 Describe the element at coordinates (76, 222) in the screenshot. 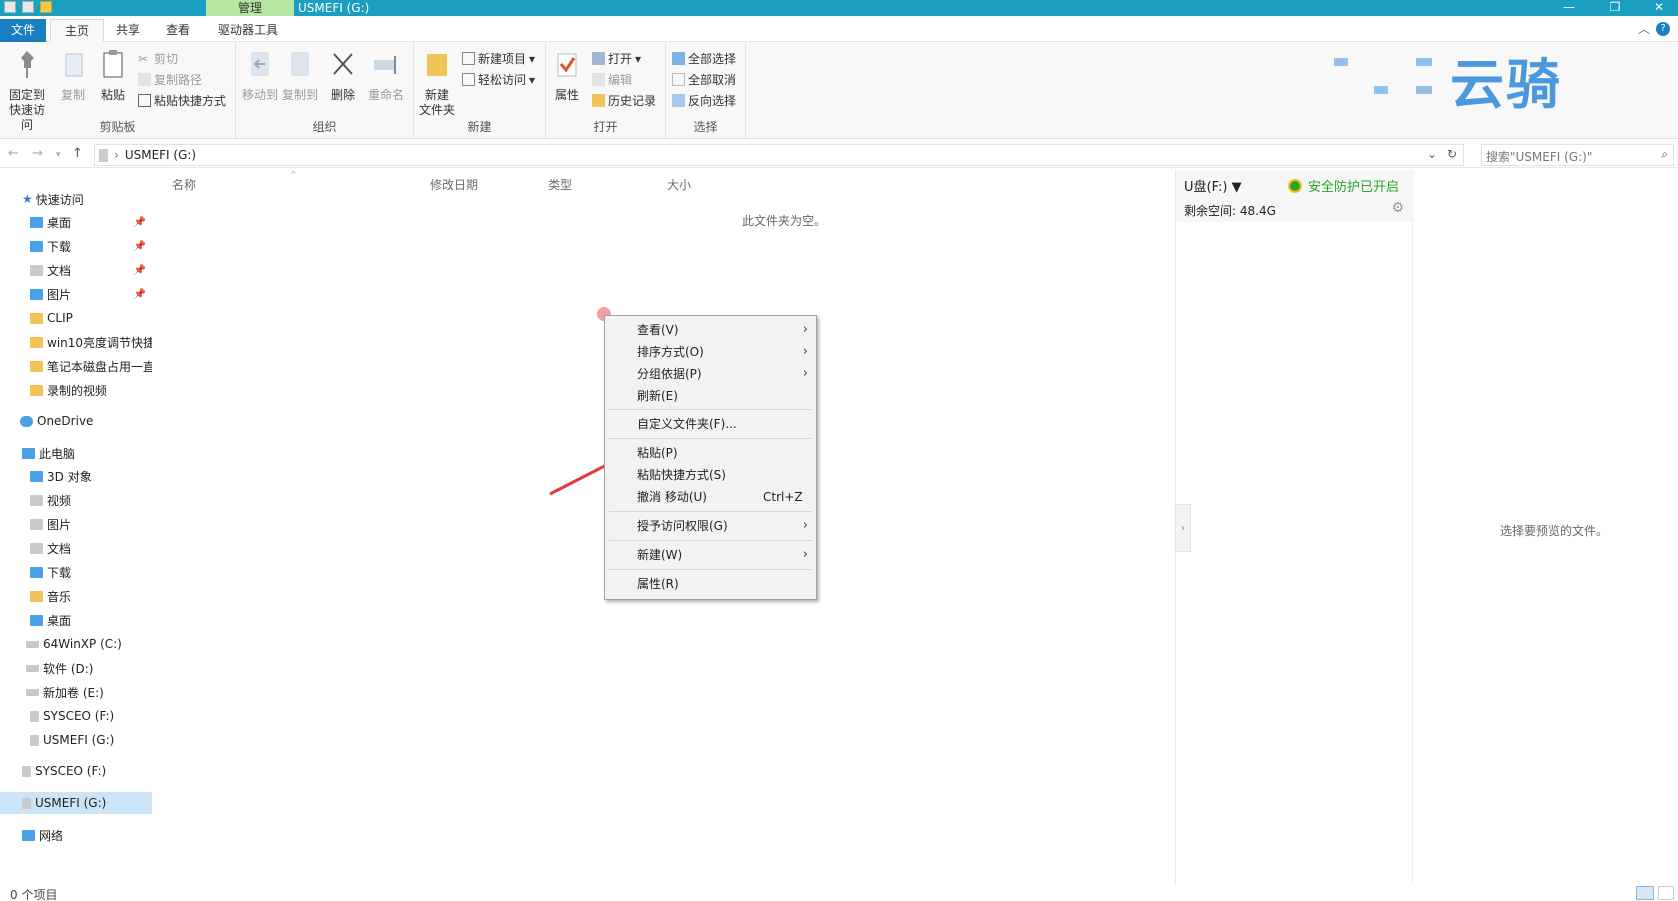

I see `nav-desktop: 桌面 📌` at that location.